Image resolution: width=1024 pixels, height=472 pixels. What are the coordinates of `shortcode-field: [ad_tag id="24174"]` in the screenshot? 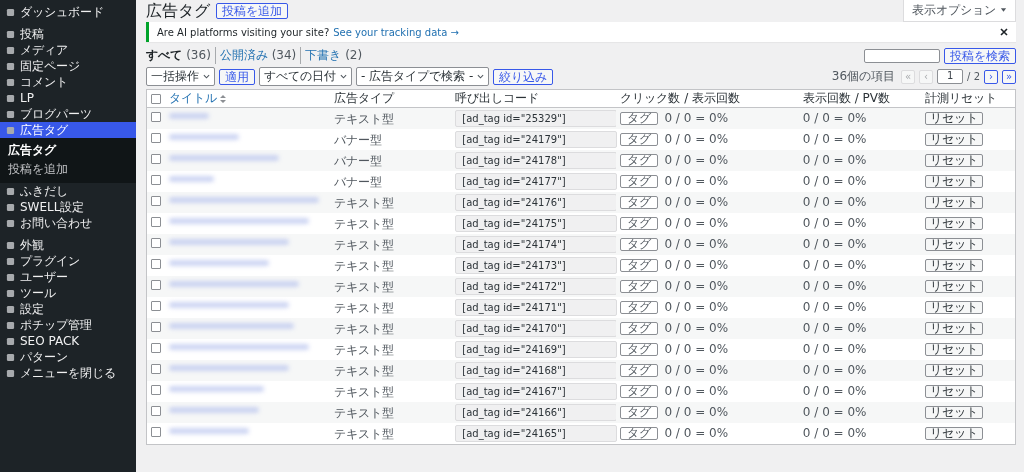 It's located at (536, 244).